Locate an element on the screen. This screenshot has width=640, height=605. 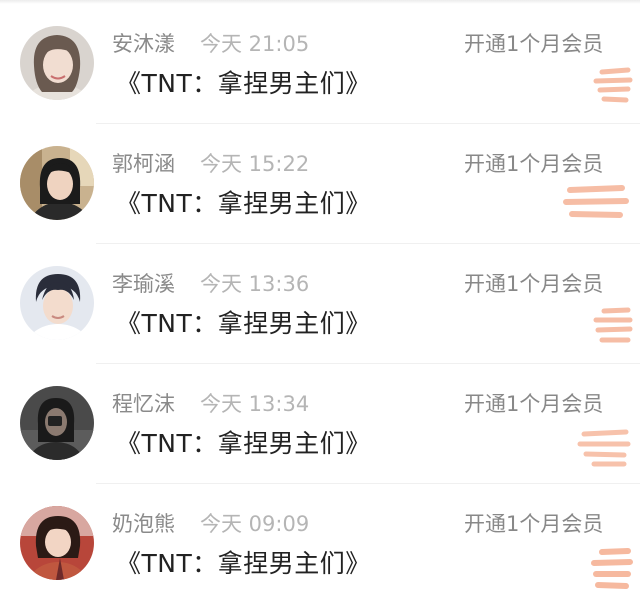
user-name: 安沐漾 is located at coordinates (143, 44).